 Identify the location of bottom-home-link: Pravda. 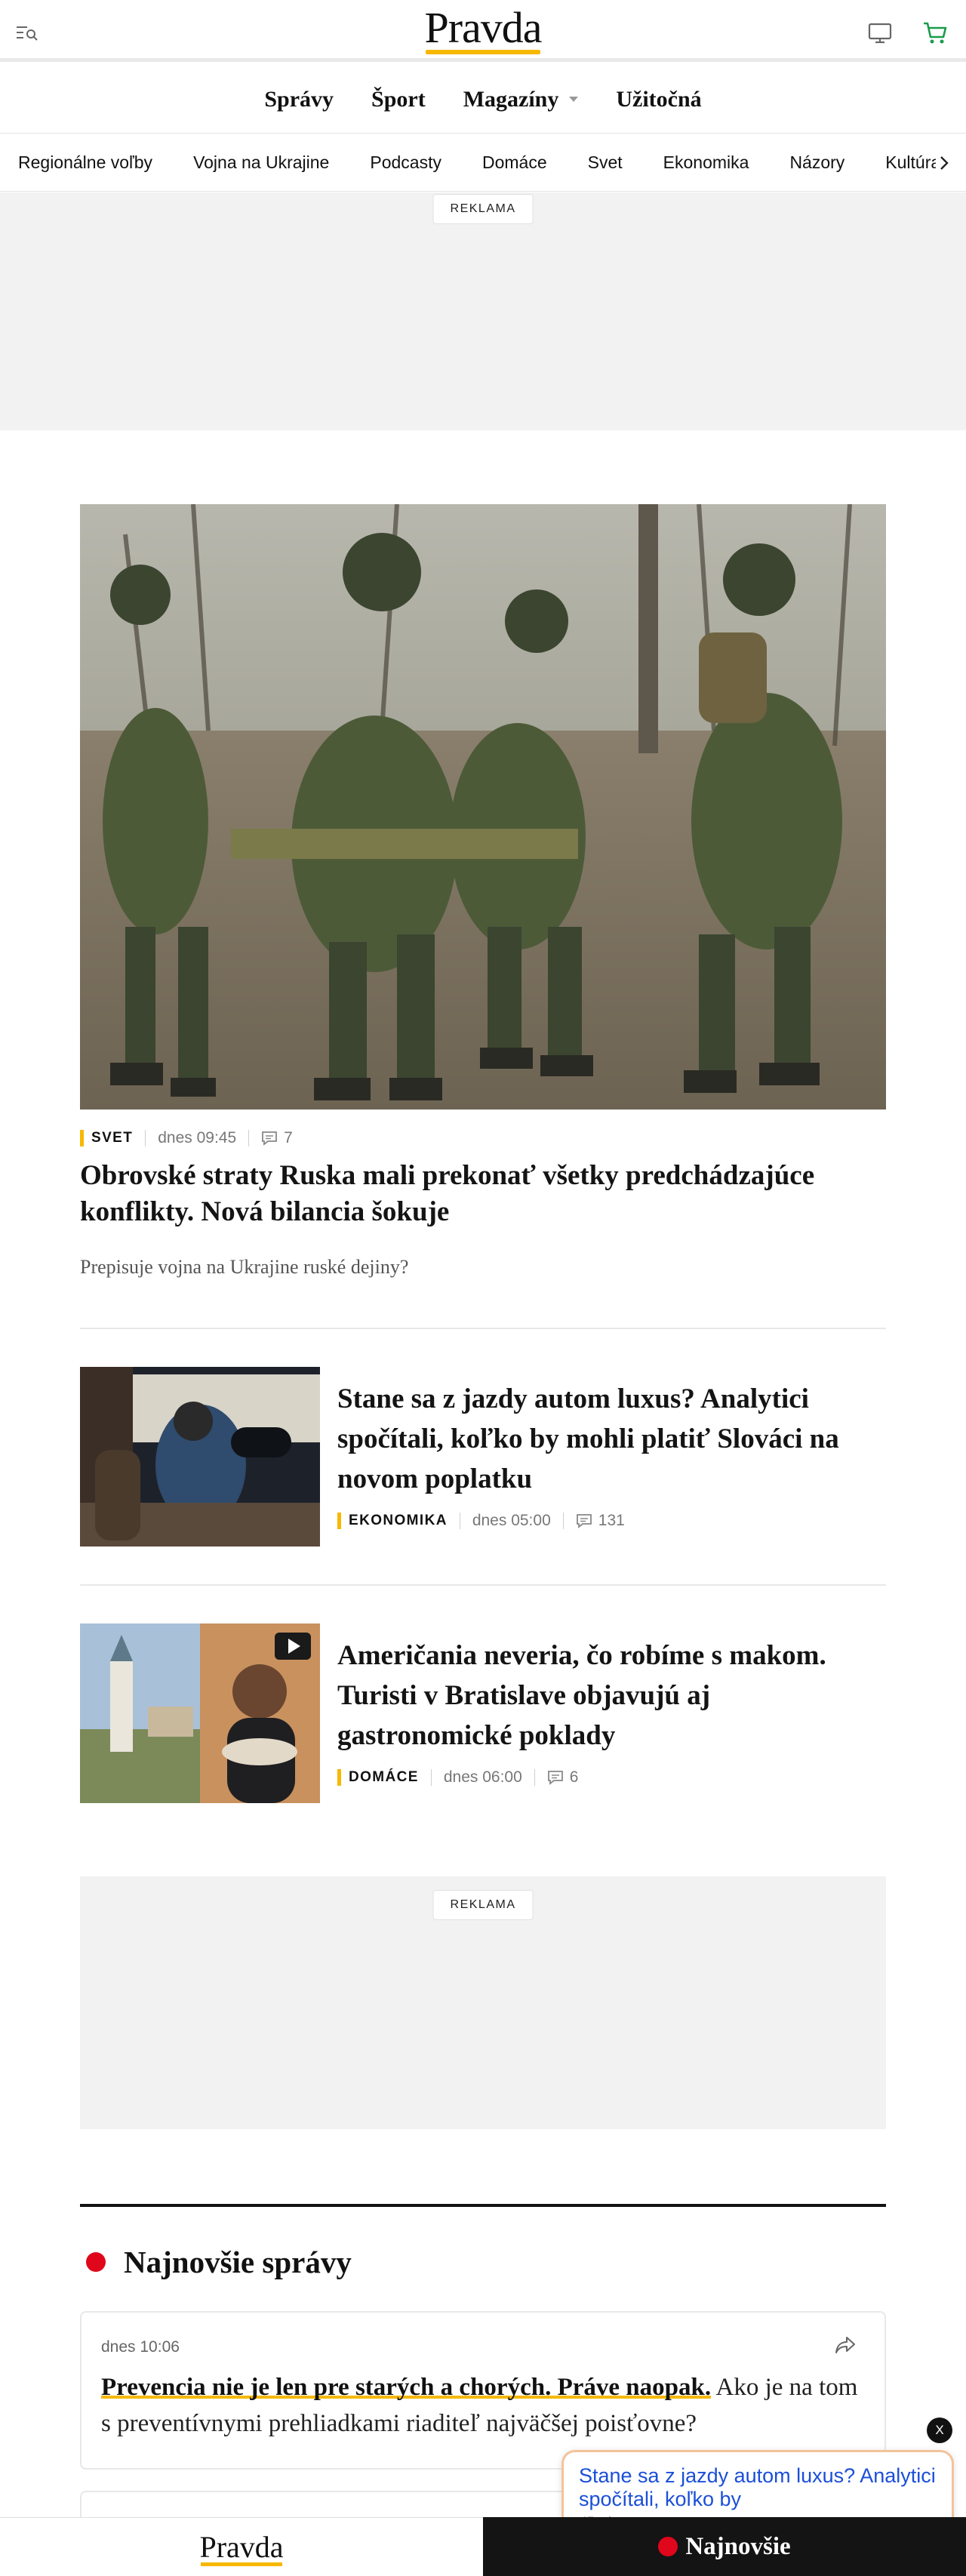
(241, 2546).